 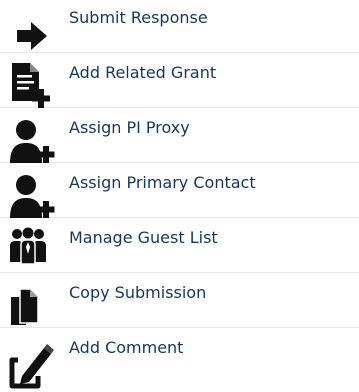 I want to click on submit-response-action: Submit Response, so click(x=179, y=26).